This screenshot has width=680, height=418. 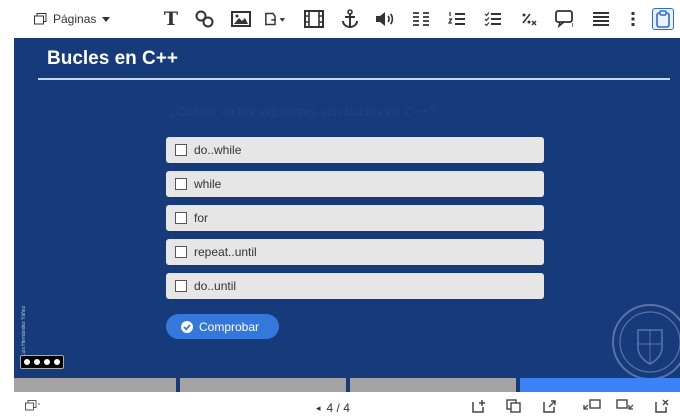 I want to click on move-forward-icon, so click(x=625, y=404).